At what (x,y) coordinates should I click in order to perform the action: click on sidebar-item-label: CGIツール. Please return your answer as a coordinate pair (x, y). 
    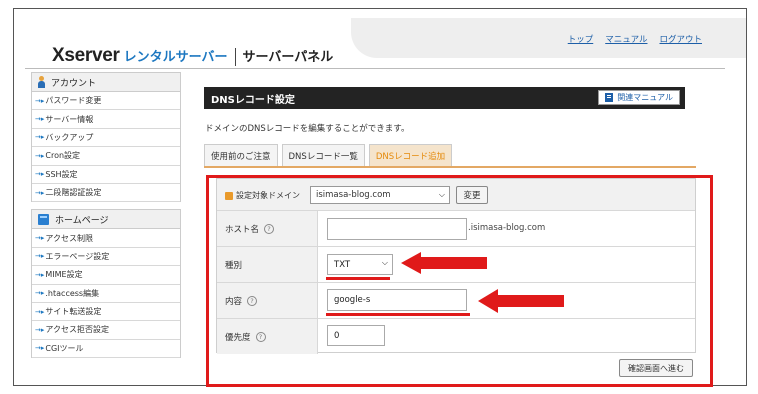
    Looking at the image, I should click on (64, 348).